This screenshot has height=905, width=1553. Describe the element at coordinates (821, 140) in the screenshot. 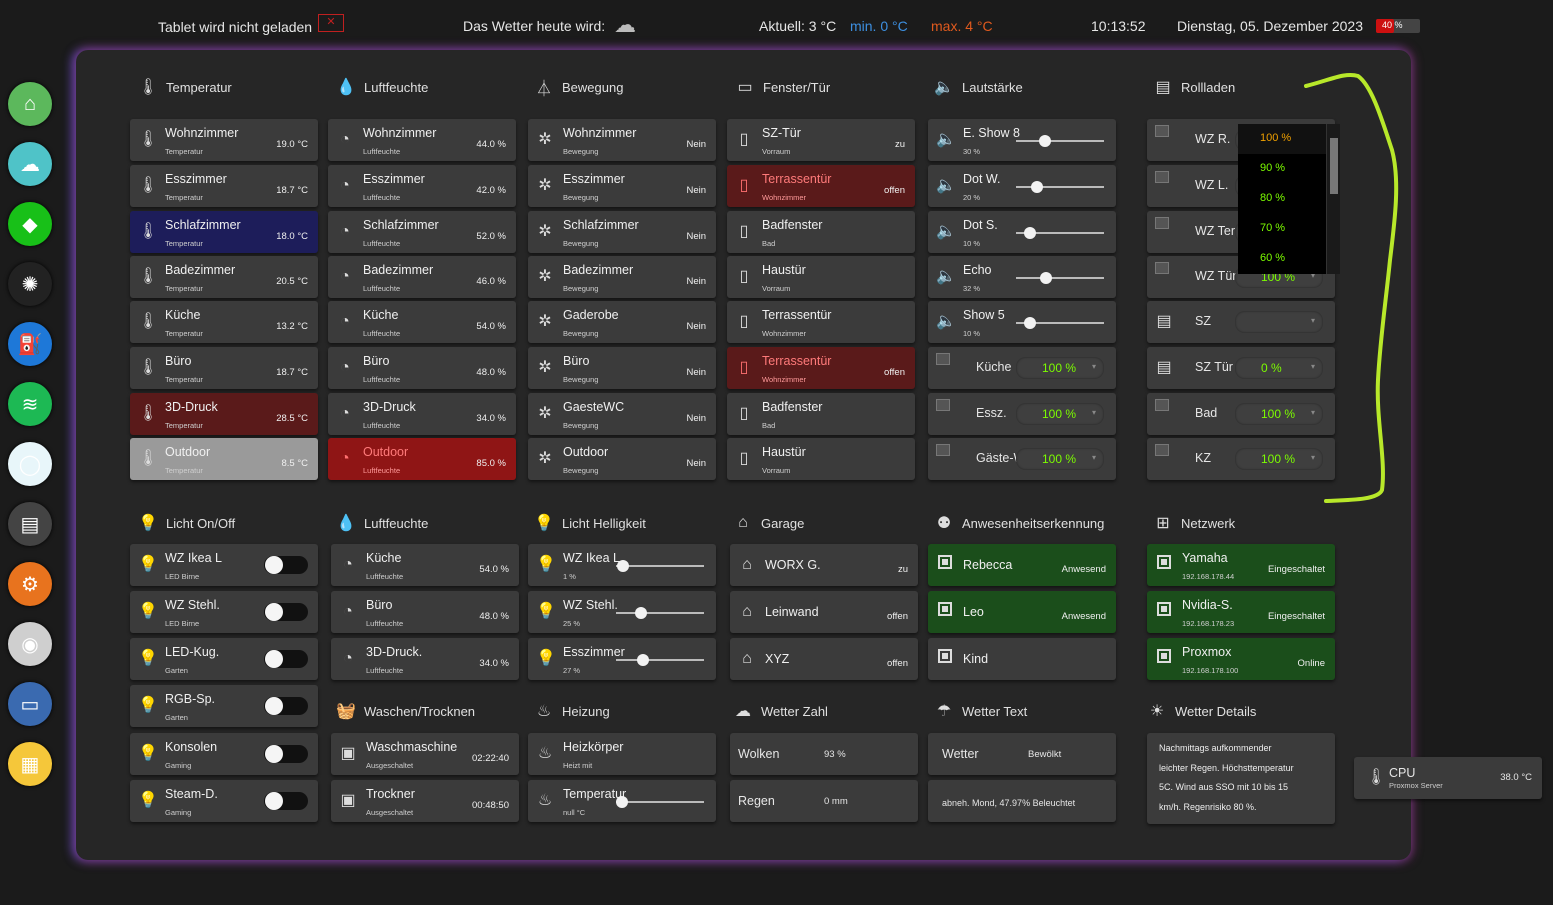

I see `window-tile: ▯ SZ-Tür Vorraum zu` at that location.